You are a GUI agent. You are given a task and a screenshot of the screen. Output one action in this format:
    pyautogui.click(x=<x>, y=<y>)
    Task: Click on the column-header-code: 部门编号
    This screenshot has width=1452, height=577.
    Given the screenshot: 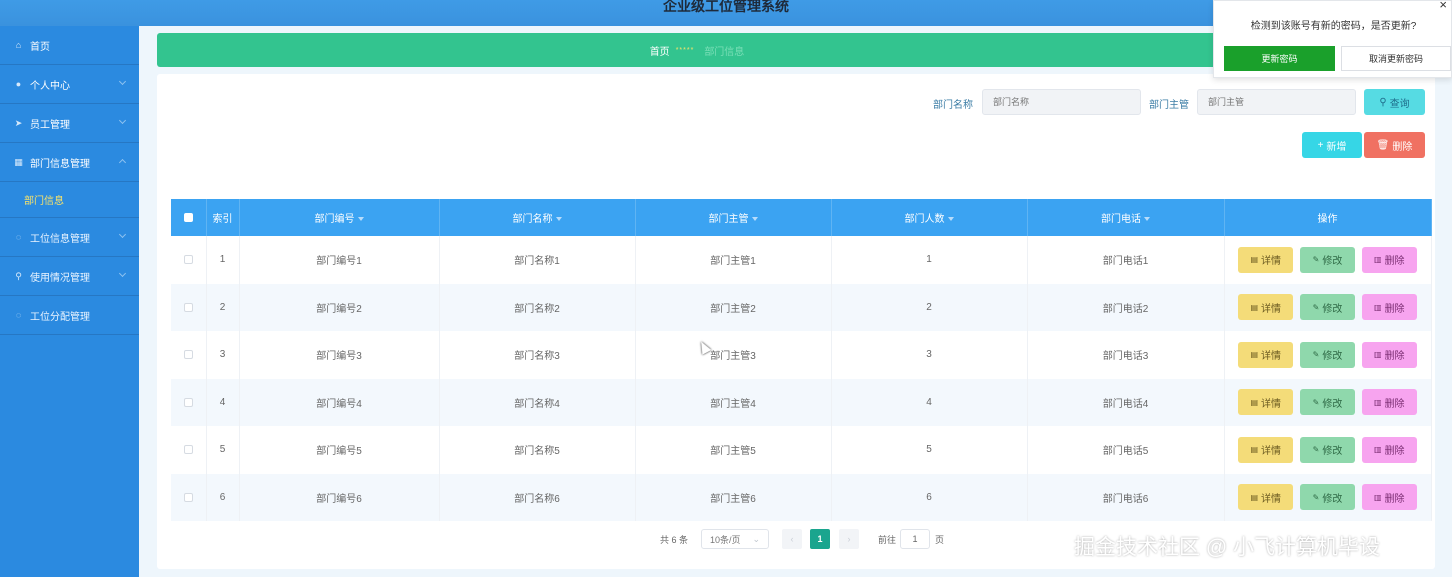 What is the action you would take?
    pyautogui.click(x=339, y=217)
    